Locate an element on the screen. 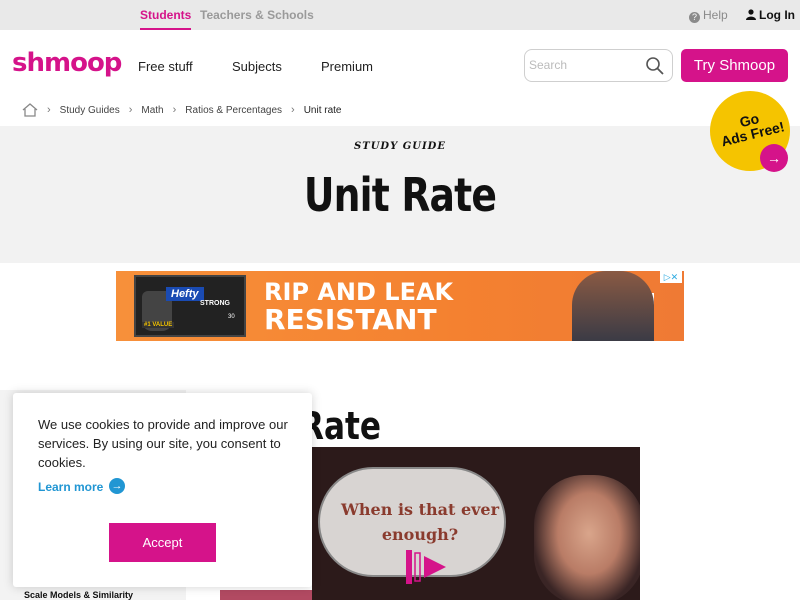  ad-count: 30 is located at coordinates (231, 317).